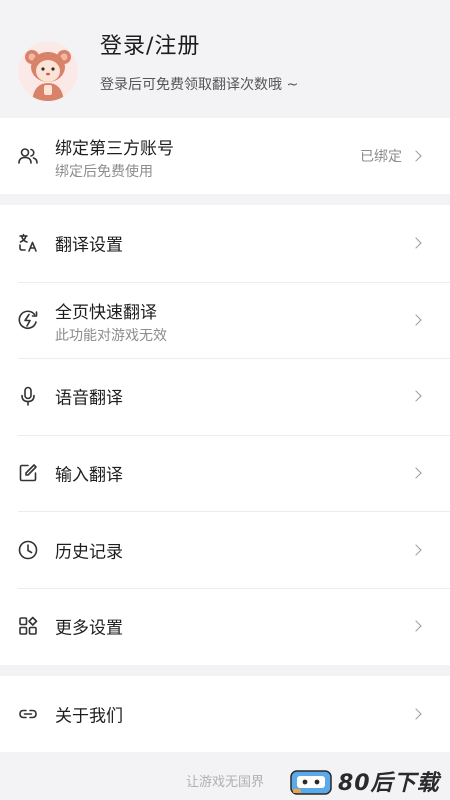 This screenshot has width=450, height=800. Describe the element at coordinates (225, 243) in the screenshot. I see `menu-item-translate-settings: 翻译设置` at that location.